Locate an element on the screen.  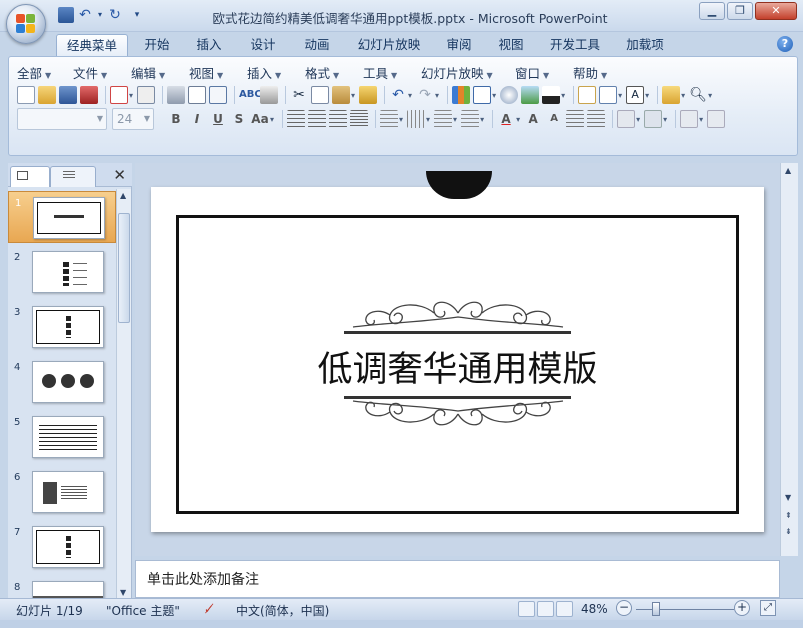
clip-art-icon is located at coordinates (509, 95).